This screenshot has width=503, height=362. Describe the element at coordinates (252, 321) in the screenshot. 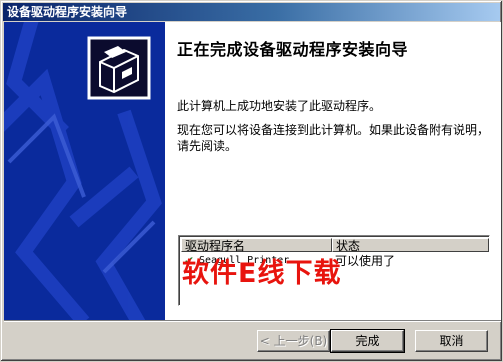

I see `footer-divider` at that location.